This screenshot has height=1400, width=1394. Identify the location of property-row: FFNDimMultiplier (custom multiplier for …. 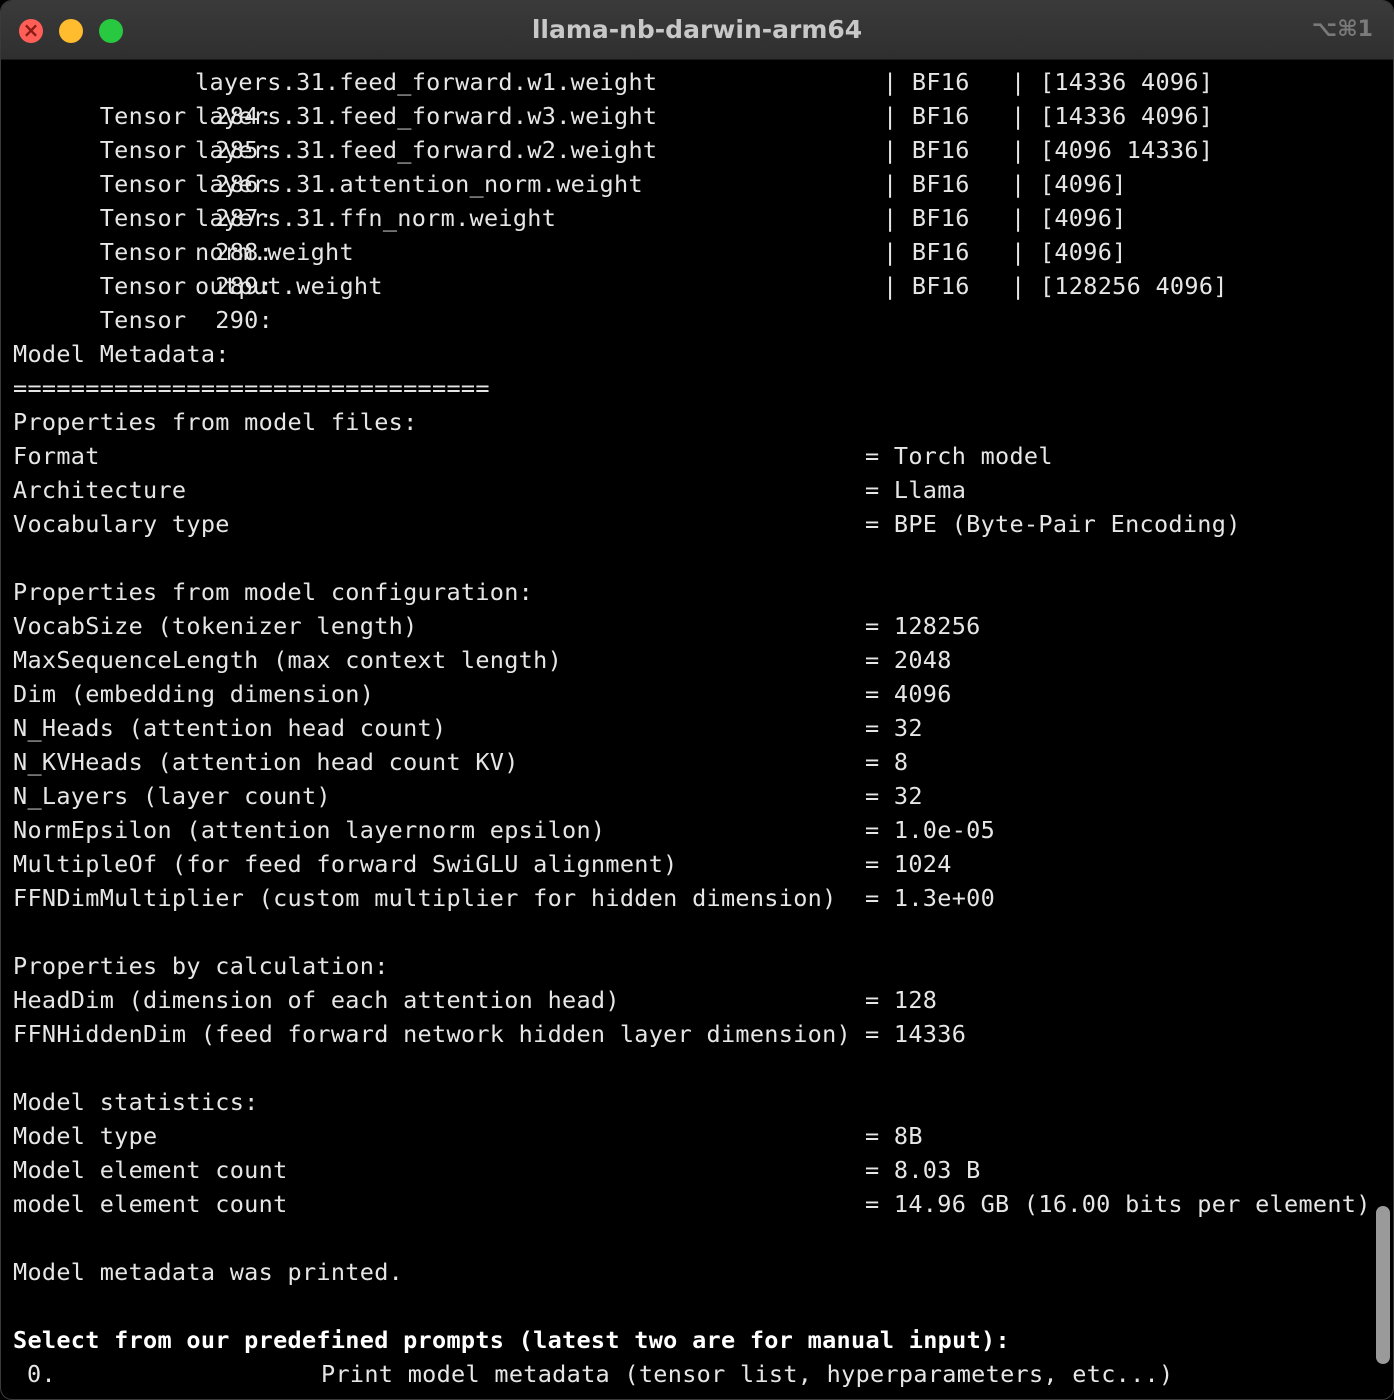
(504, 898).